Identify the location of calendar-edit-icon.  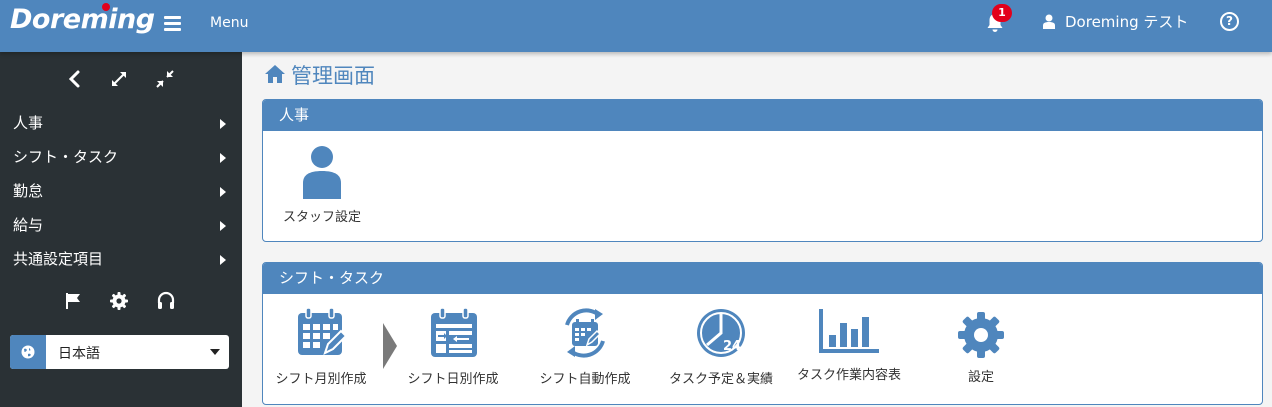
(322, 331).